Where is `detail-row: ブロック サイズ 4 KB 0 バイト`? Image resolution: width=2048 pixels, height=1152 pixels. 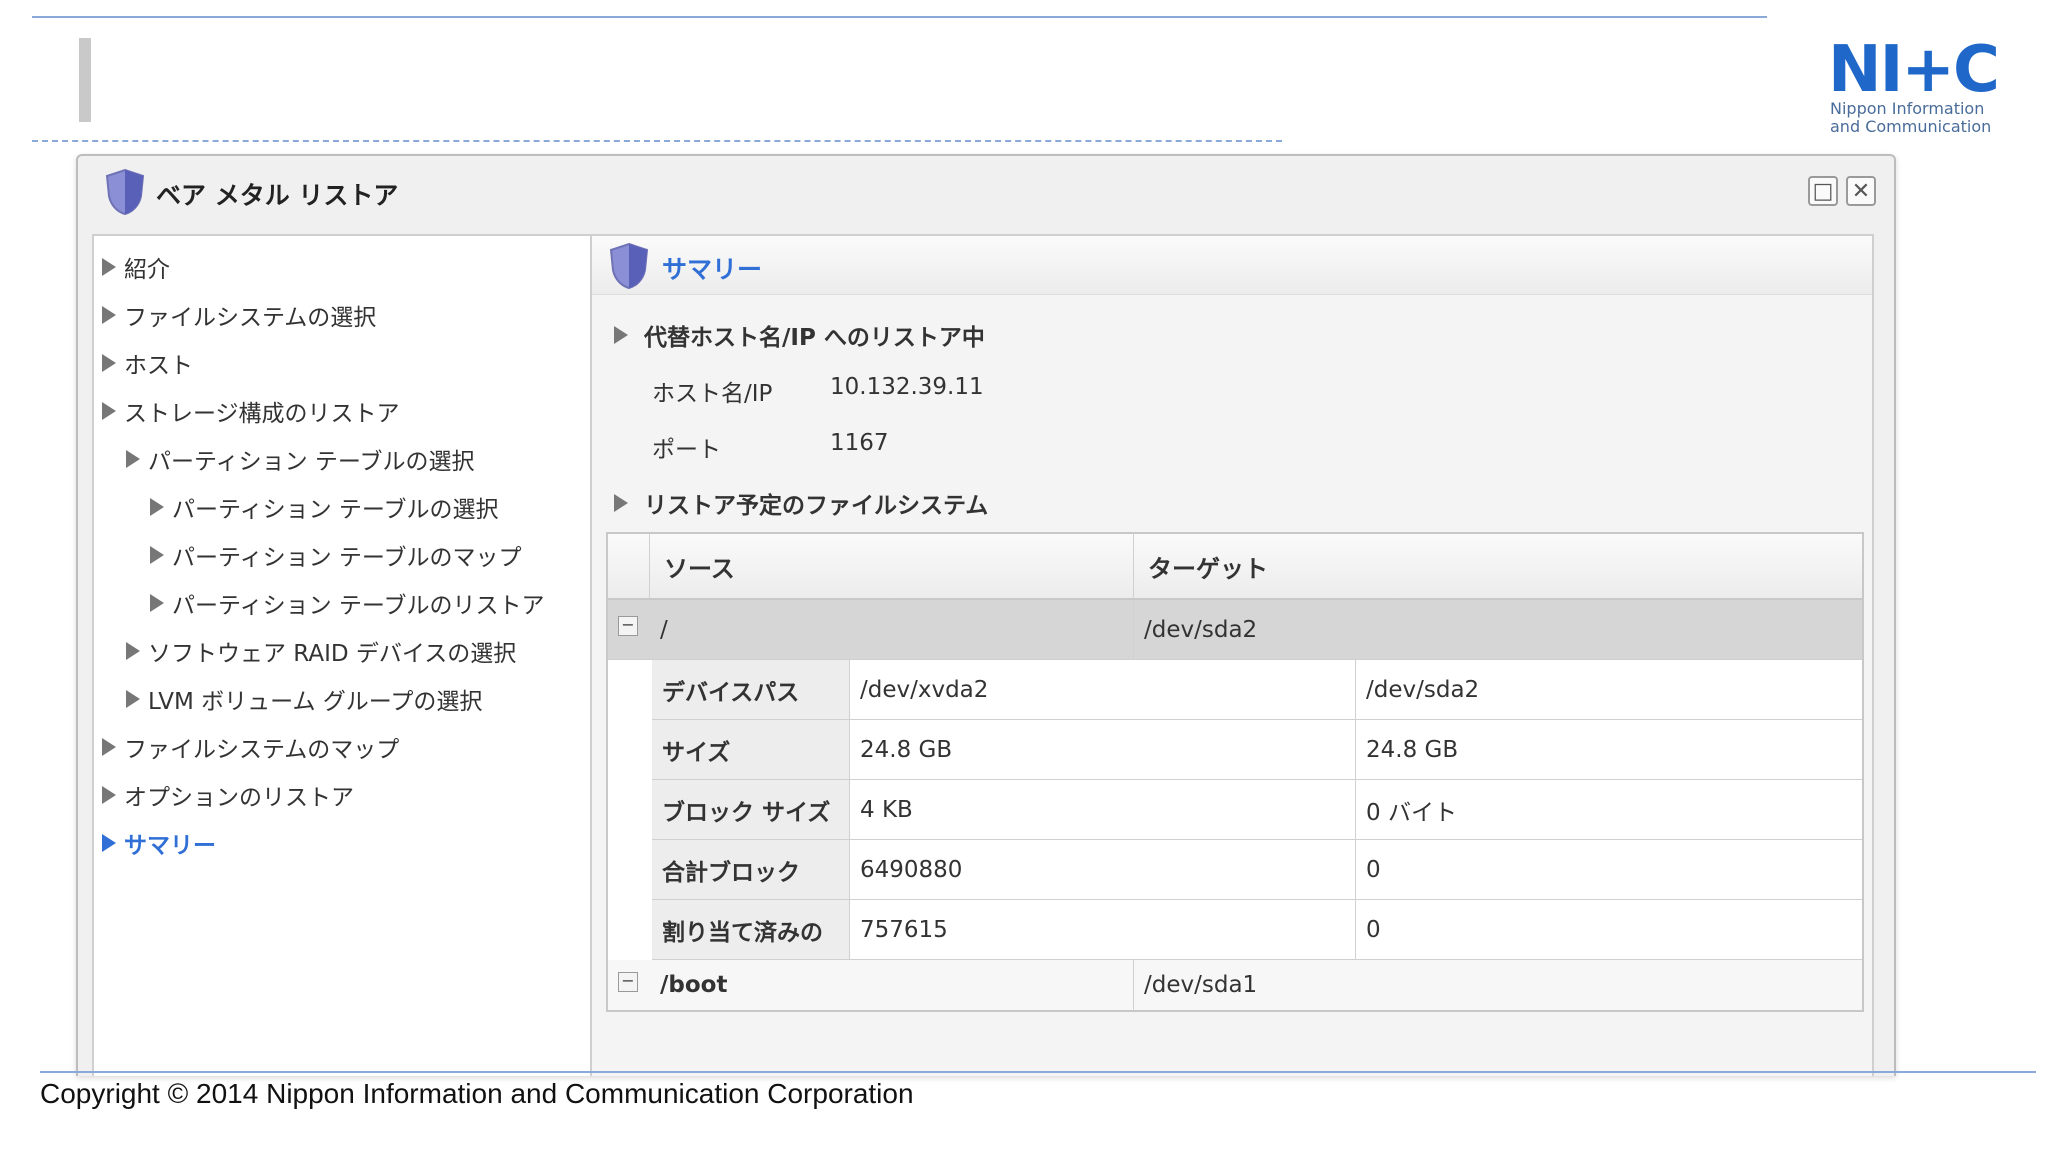 detail-row: ブロック サイズ 4 KB 0 バイト is located at coordinates (1257, 810).